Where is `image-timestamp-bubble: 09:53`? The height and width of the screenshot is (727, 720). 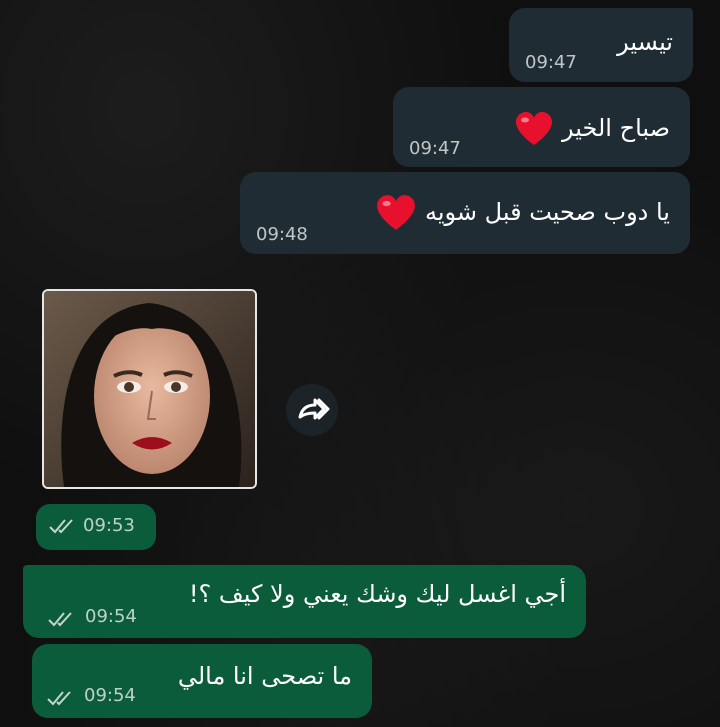
image-timestamp-bubble: 09:53 is located at coordinates (96, 527).